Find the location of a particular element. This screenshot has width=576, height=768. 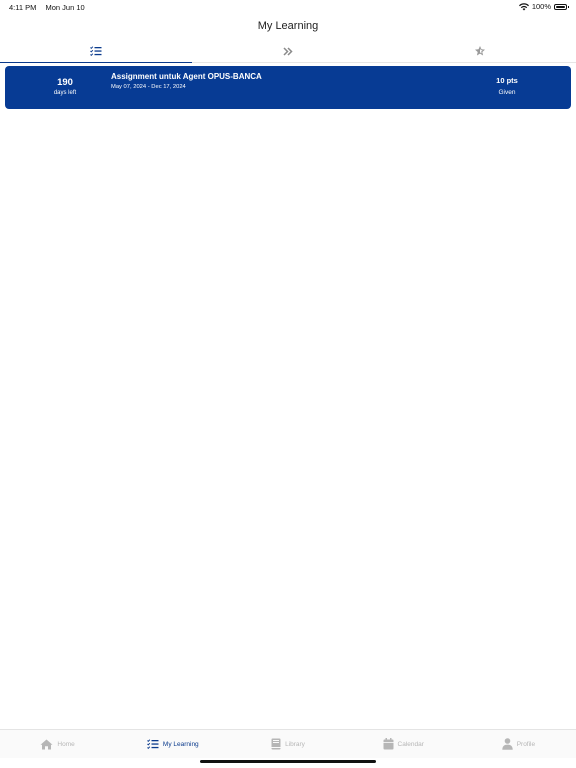

status-date: Mon Jun 10 is located at coordinates (65, 7).